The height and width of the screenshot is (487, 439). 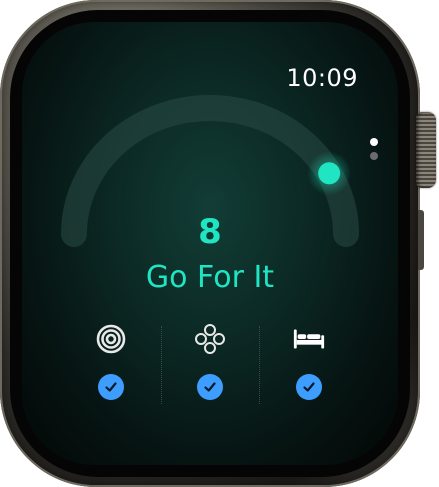 What do you see at coordinates (309, 339) in the screenshot?
I see `bed-icon` at bounding box center [309, 339].